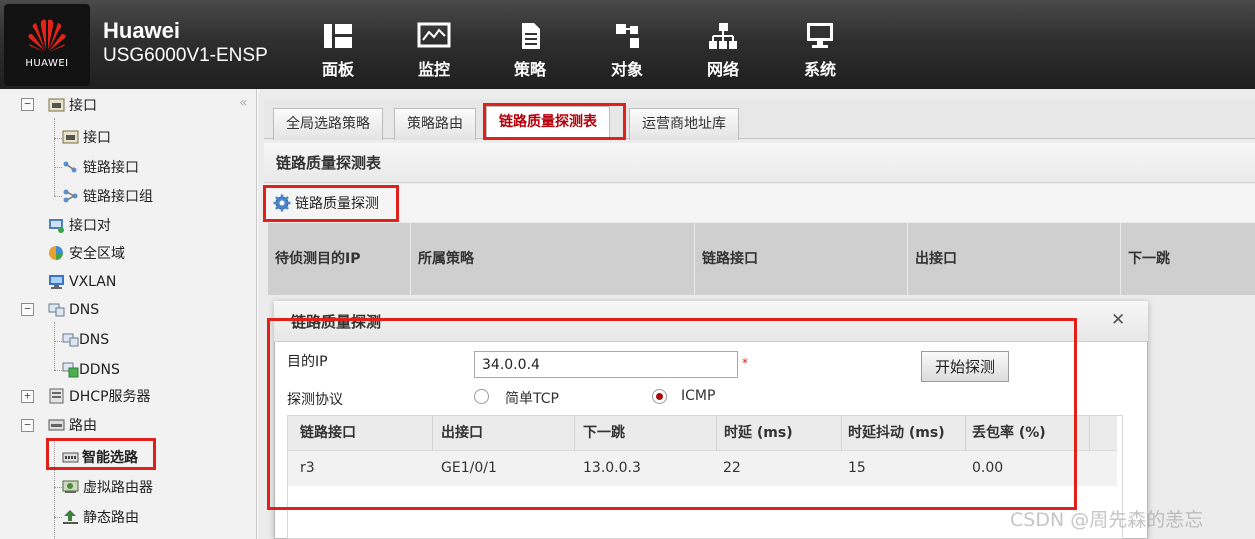 The width and height of the screenshot is (1255, 539). What do you see at coordinates (780, 433) in the screenshot?
I see `column-header: 时延 (ms)` at bounding box center [780, 433].